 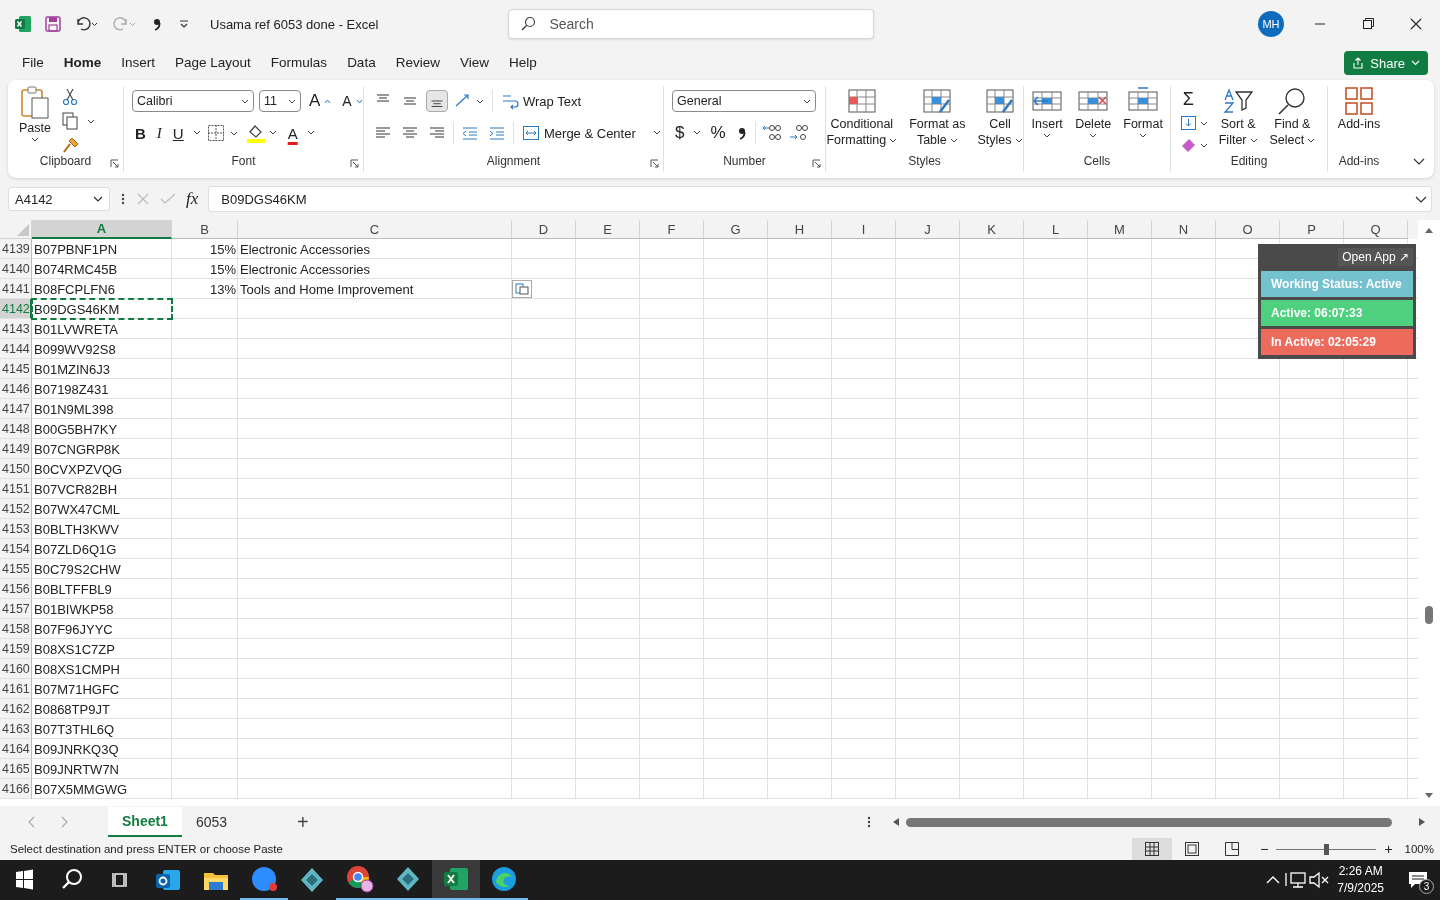 What do you see at coordinates (16, 789) in the screenshot?
I see `row-header: 4166` at bounding box center [16, 789].